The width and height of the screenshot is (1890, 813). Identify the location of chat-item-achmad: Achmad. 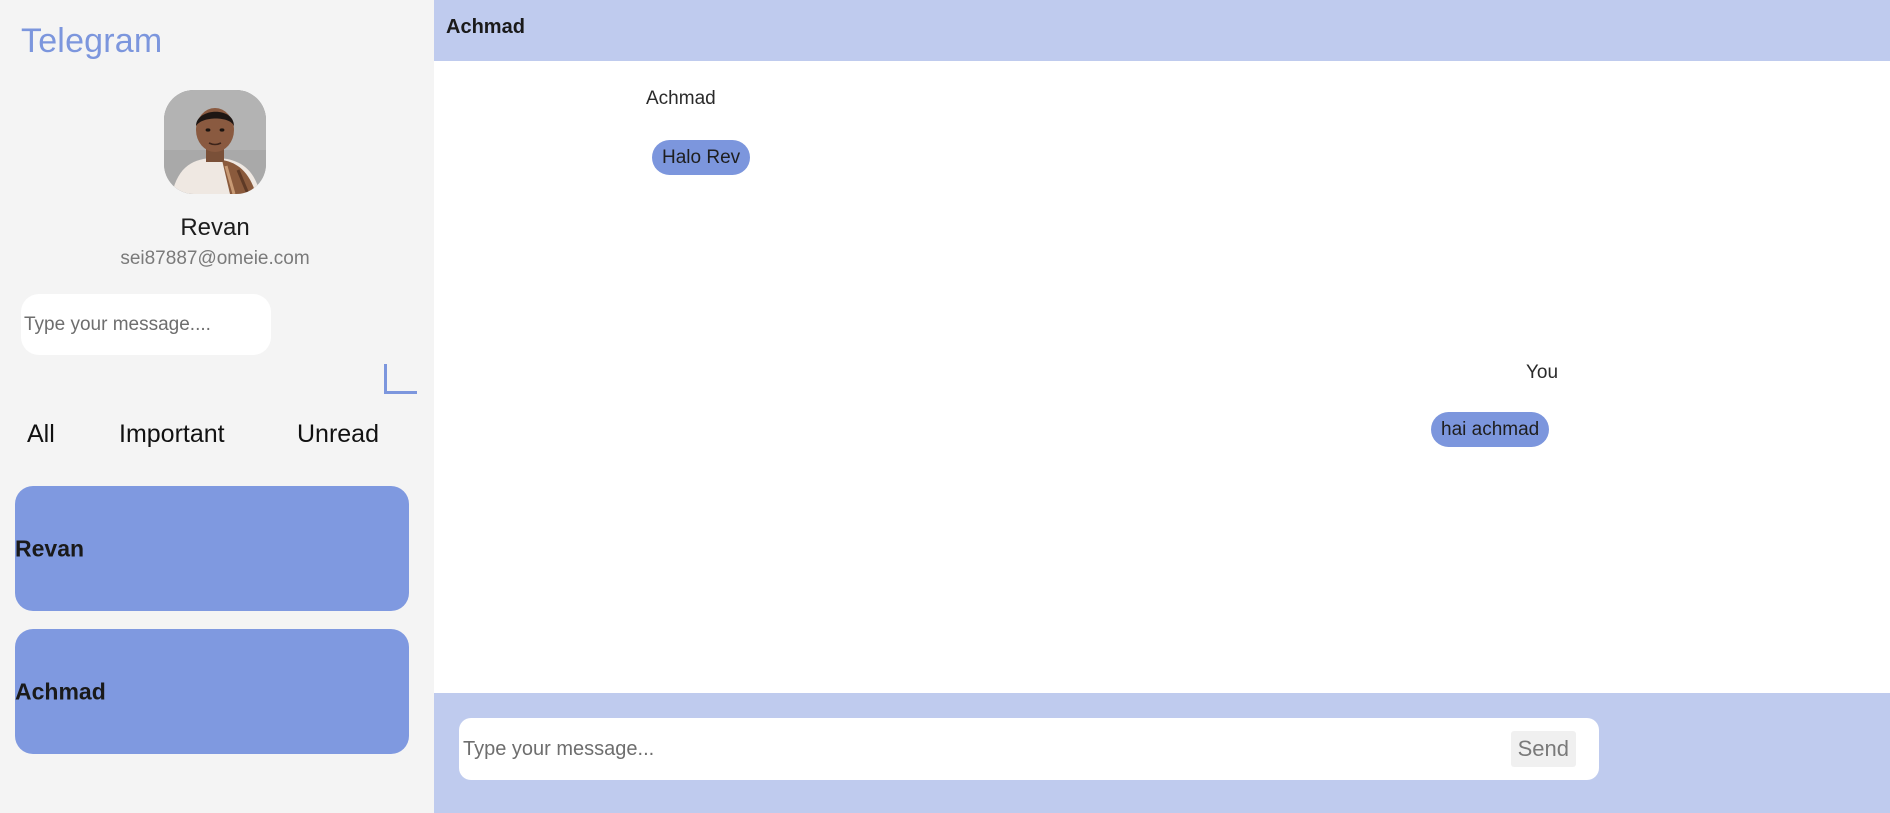
(212, 691).